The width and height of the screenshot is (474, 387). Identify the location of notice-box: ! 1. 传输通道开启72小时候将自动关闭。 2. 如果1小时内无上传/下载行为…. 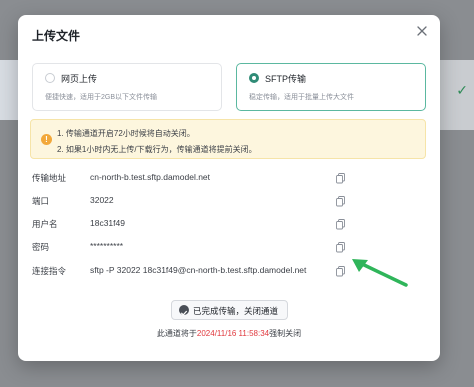
(228, 139).